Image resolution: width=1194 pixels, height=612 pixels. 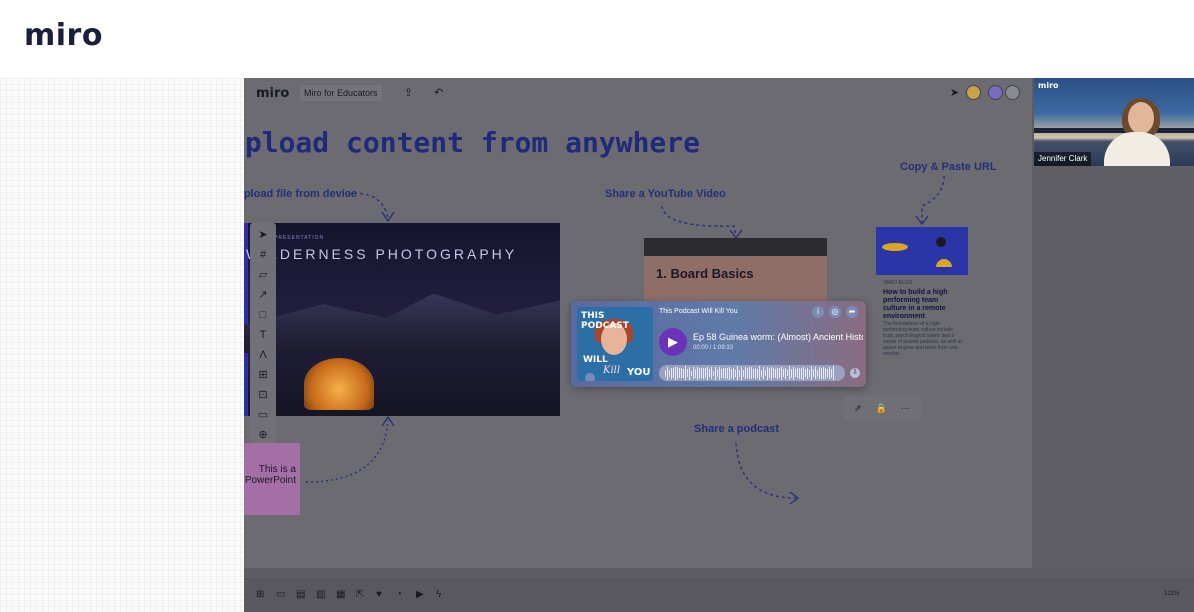 I want to click on sticky-note-icon: ▱, so click(x=263, y=275).